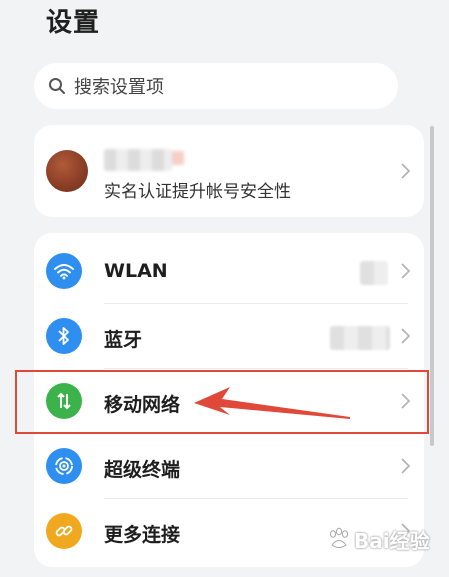  Describe the element at coordinates (229, 336) in the screenshot. I see `settings-item-bluetooth: 蓝牙` at that location.